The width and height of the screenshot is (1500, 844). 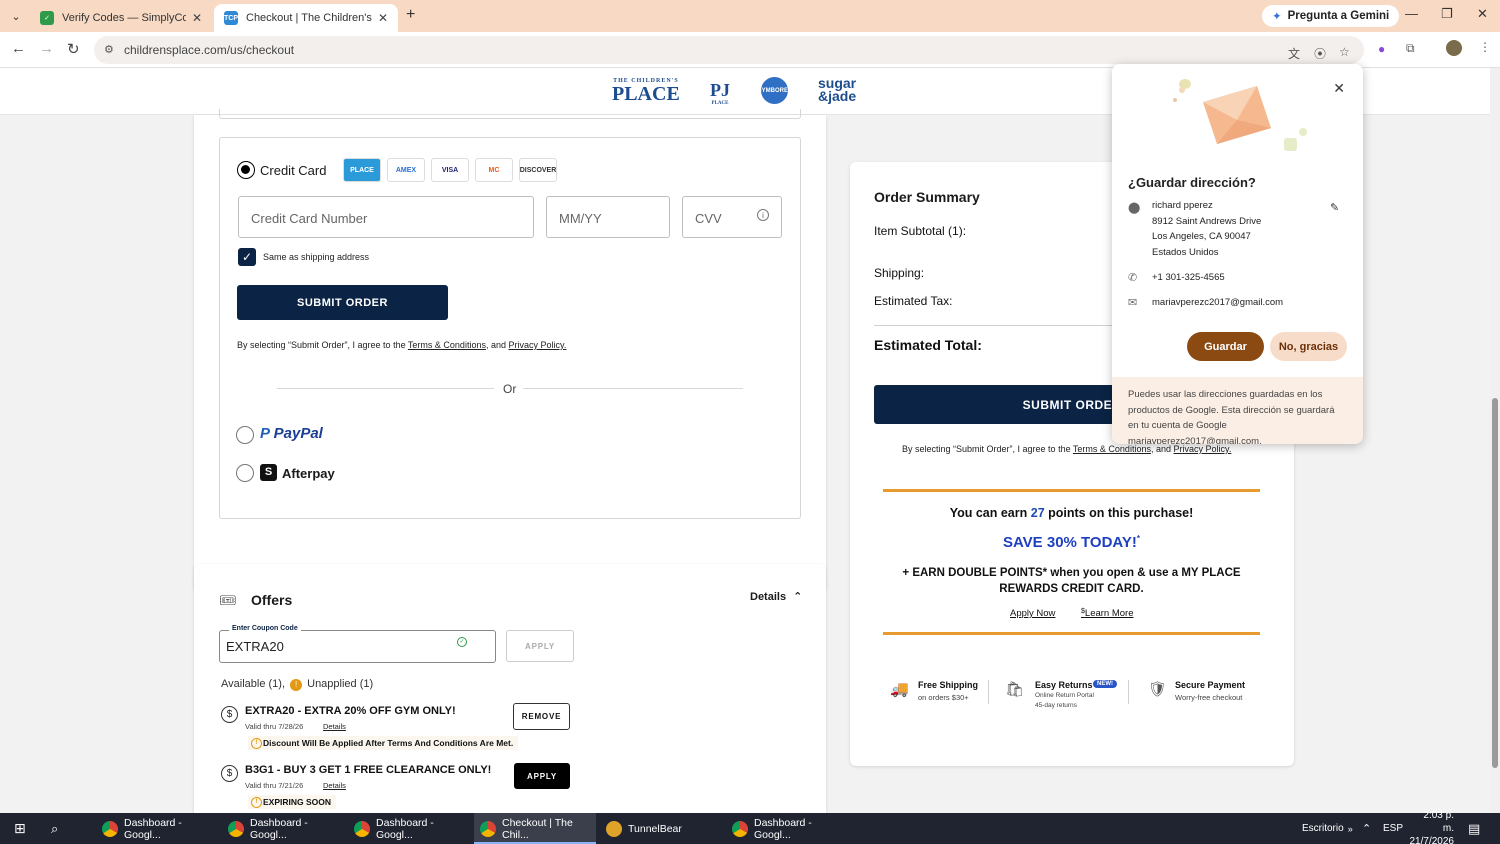 What do you see at coordinates (913, 301) in the screenshot?
I see `estimated-tax-label: Estimated Tax:` at bounding box center [913, 301].